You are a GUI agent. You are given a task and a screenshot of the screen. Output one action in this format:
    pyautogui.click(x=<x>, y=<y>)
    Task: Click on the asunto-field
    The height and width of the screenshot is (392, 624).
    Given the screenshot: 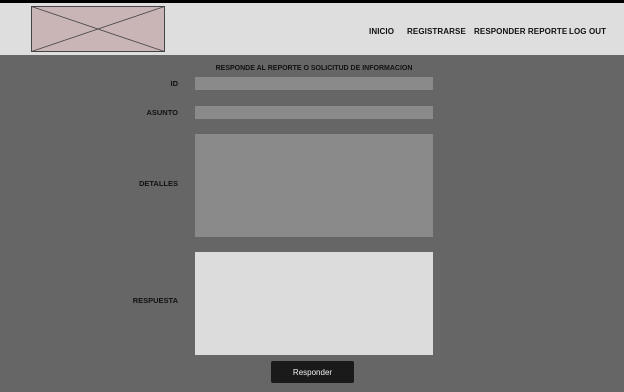 What is the action you would take?
    pyautogui.click(x=314, y=112)
    